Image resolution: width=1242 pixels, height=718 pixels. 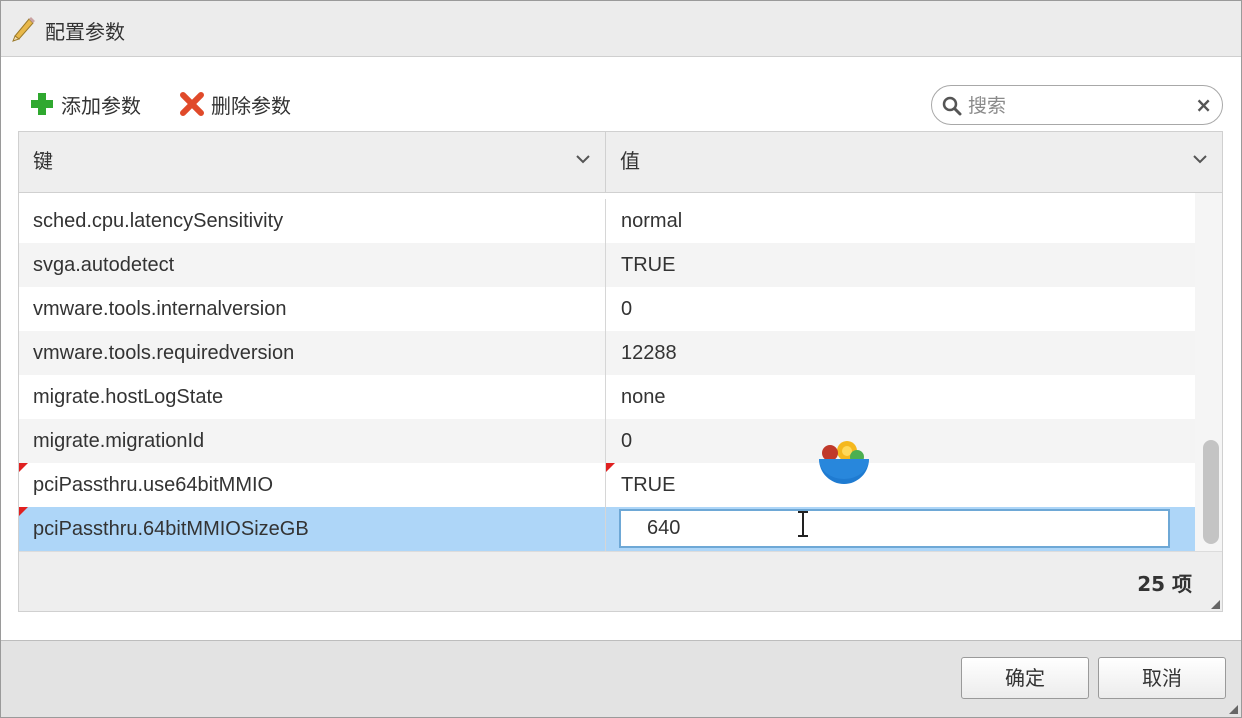 I want to click on value-text: TRUE, so click(x=648, y=485).